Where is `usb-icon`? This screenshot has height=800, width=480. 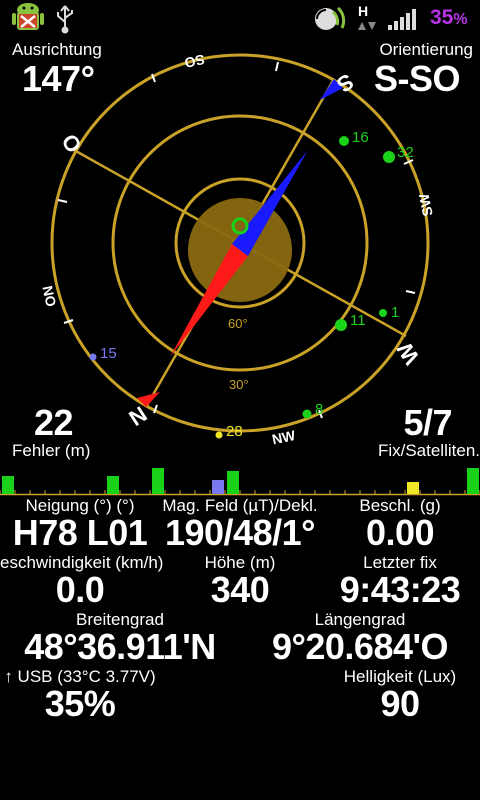 usb-icon is located at coordinates (65, 19).